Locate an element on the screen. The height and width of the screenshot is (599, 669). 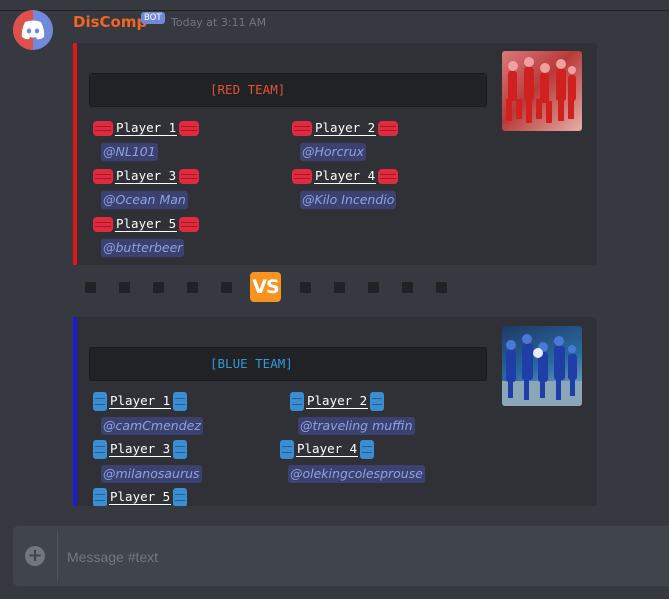
red-player-1: Player 1 is located at coordinates (146, 128).